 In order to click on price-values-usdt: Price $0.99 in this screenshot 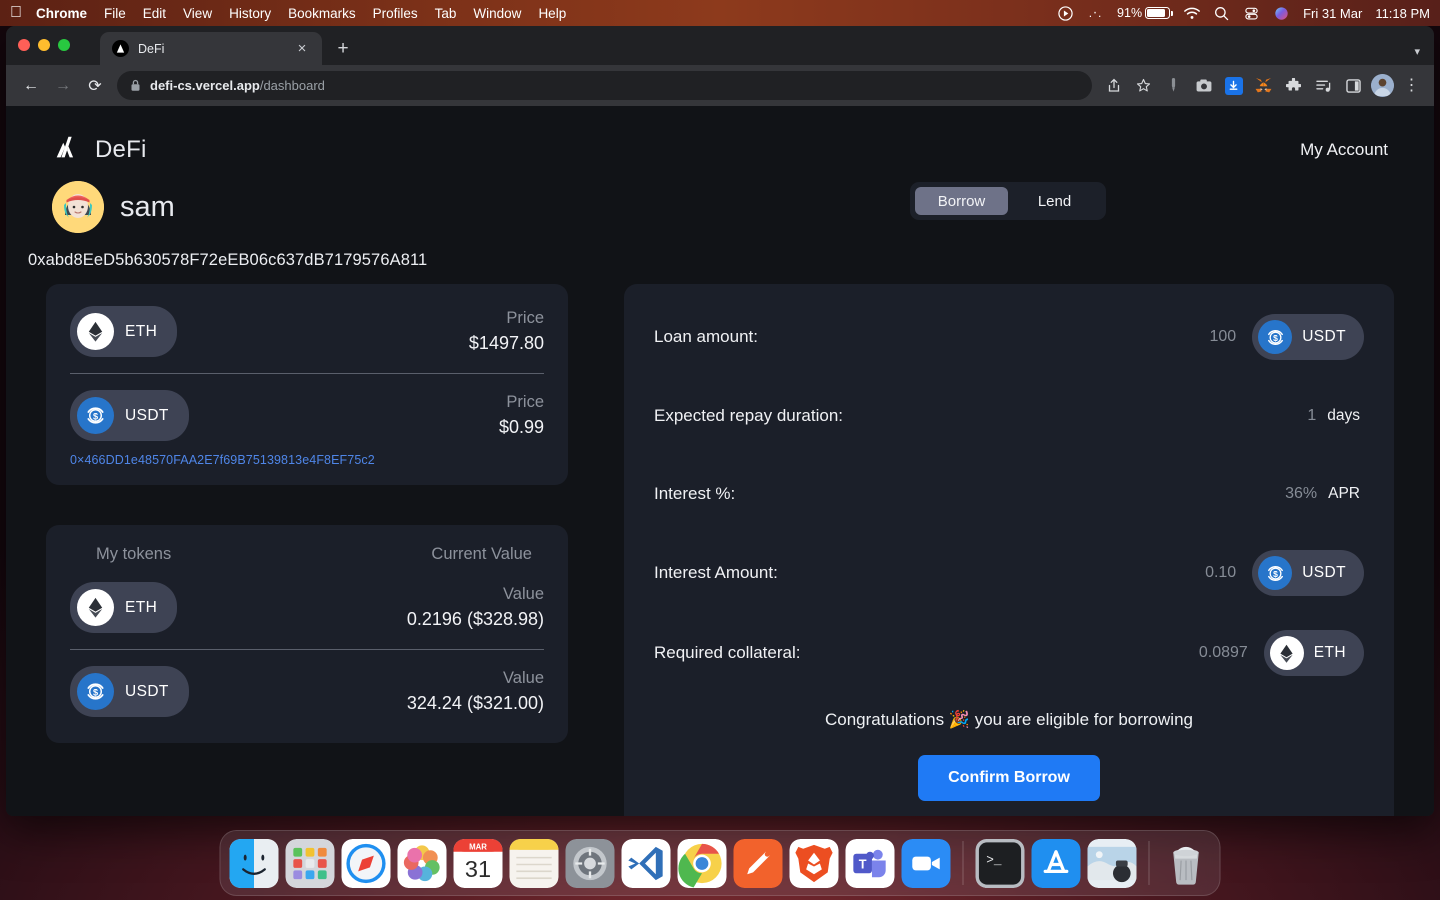, I will do `click(521, 415)`.